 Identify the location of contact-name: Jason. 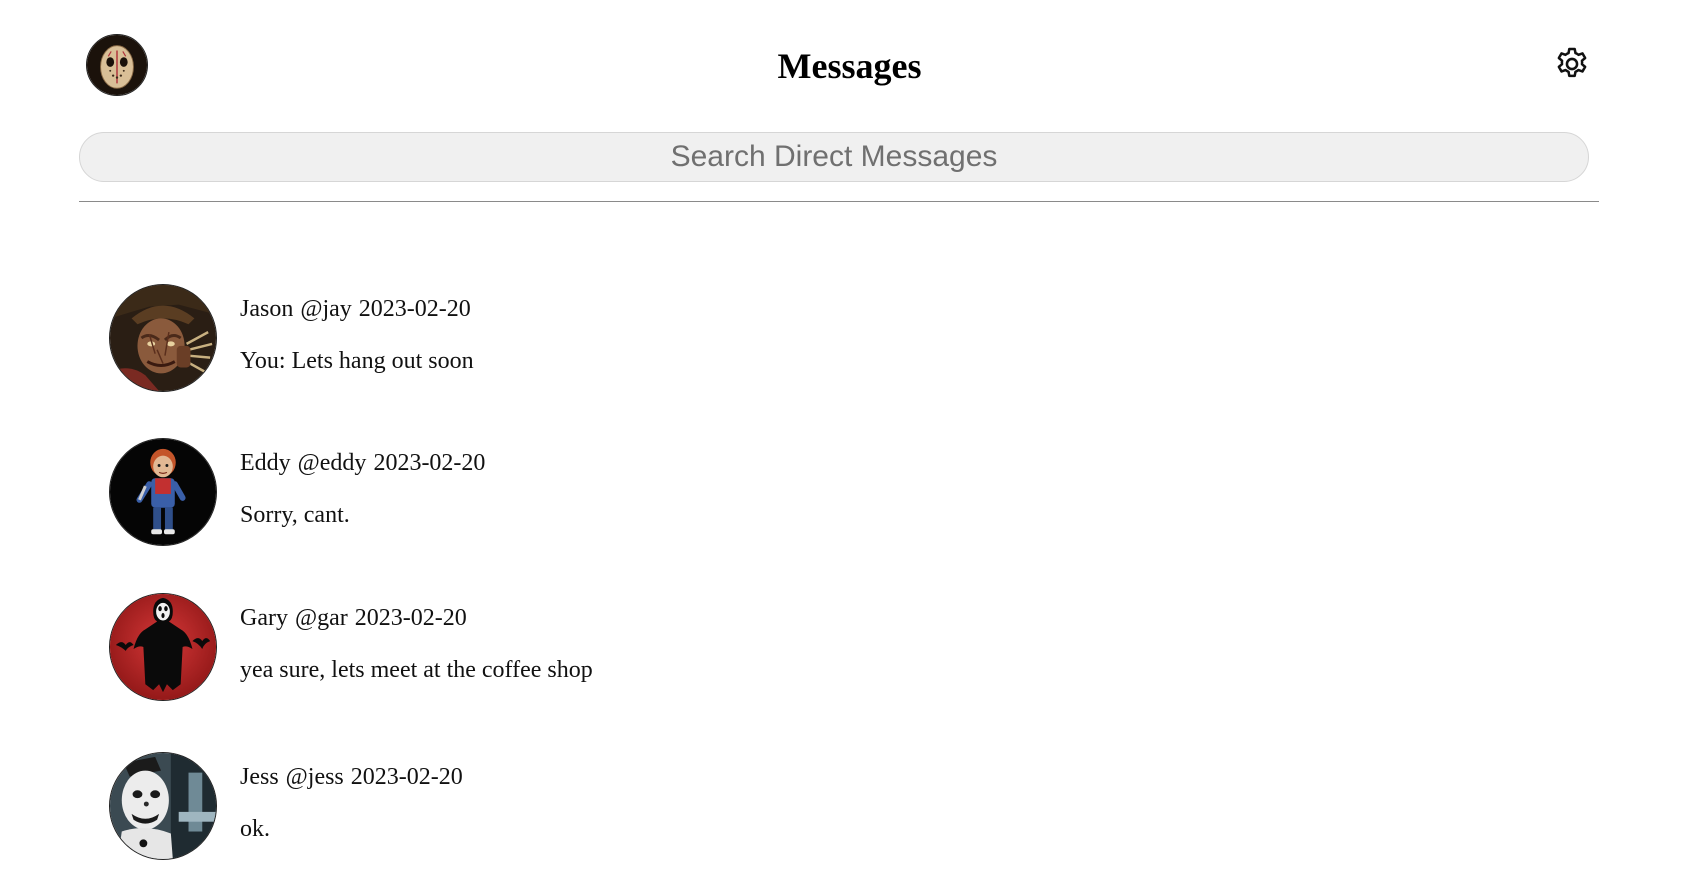
(267, 309).